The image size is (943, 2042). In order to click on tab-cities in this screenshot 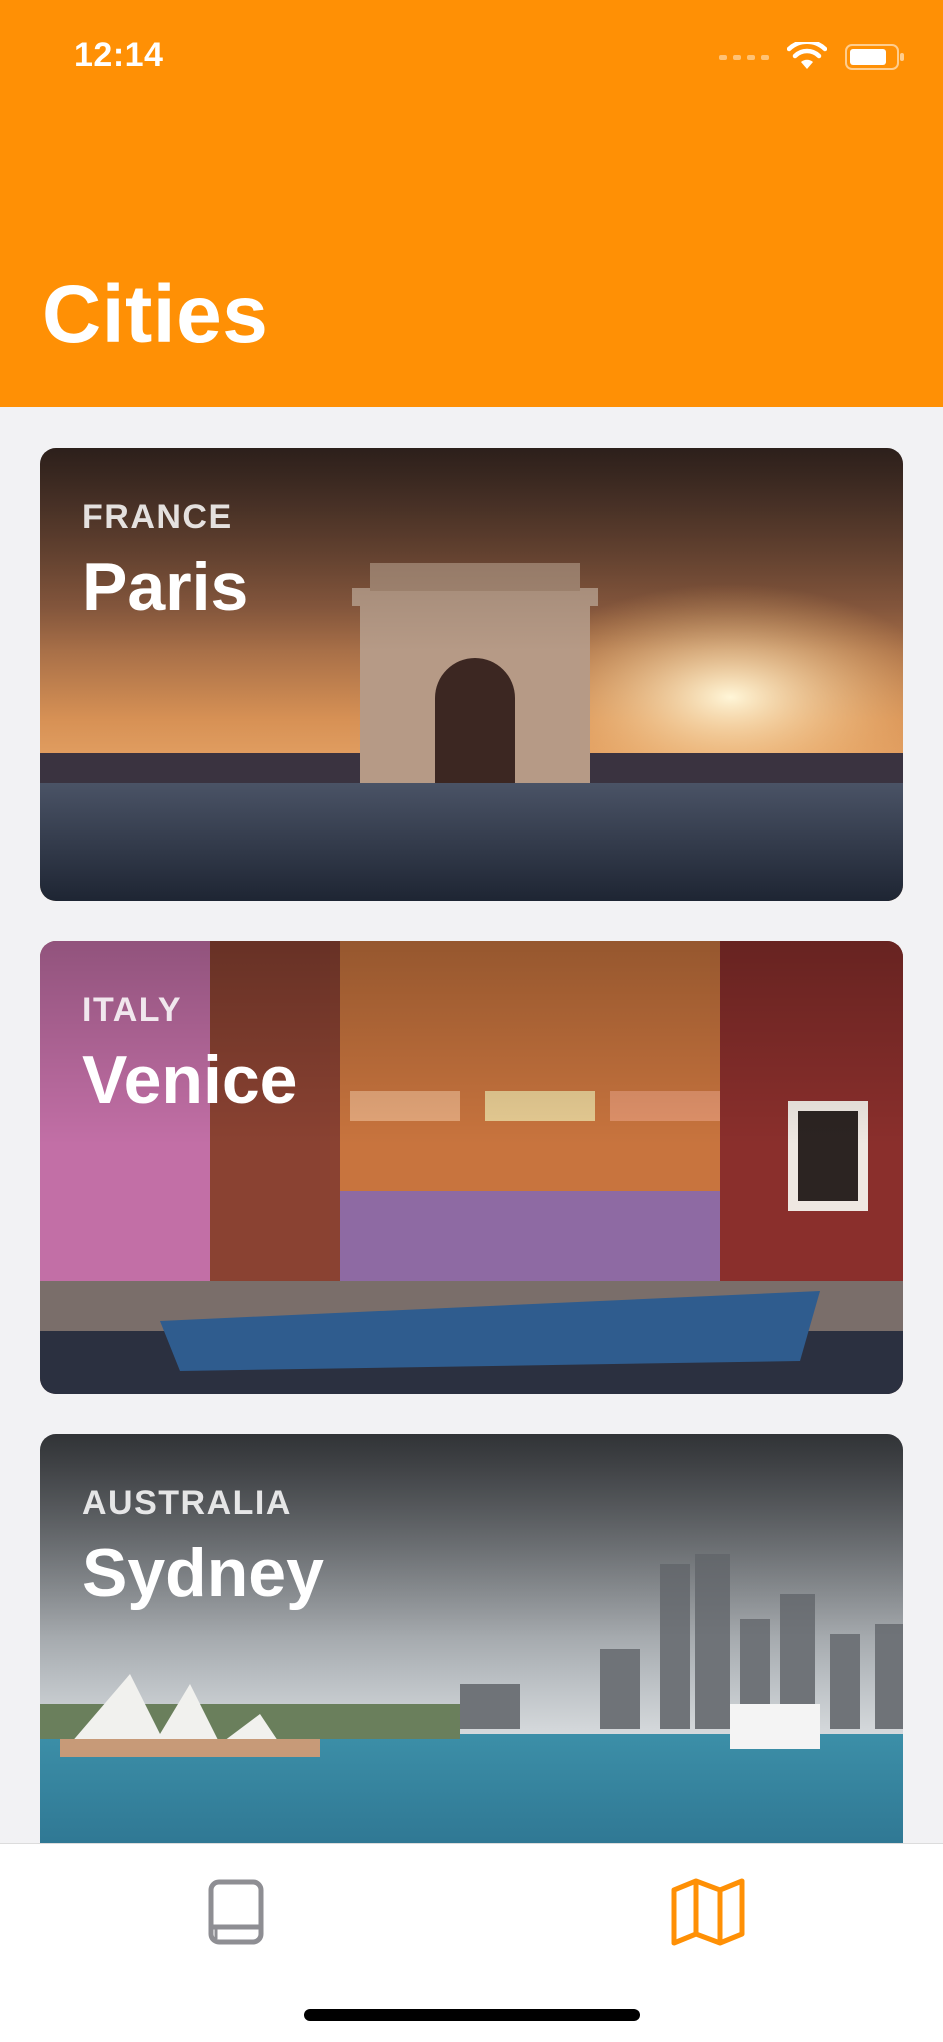, I will do `click(708, 1912)`.